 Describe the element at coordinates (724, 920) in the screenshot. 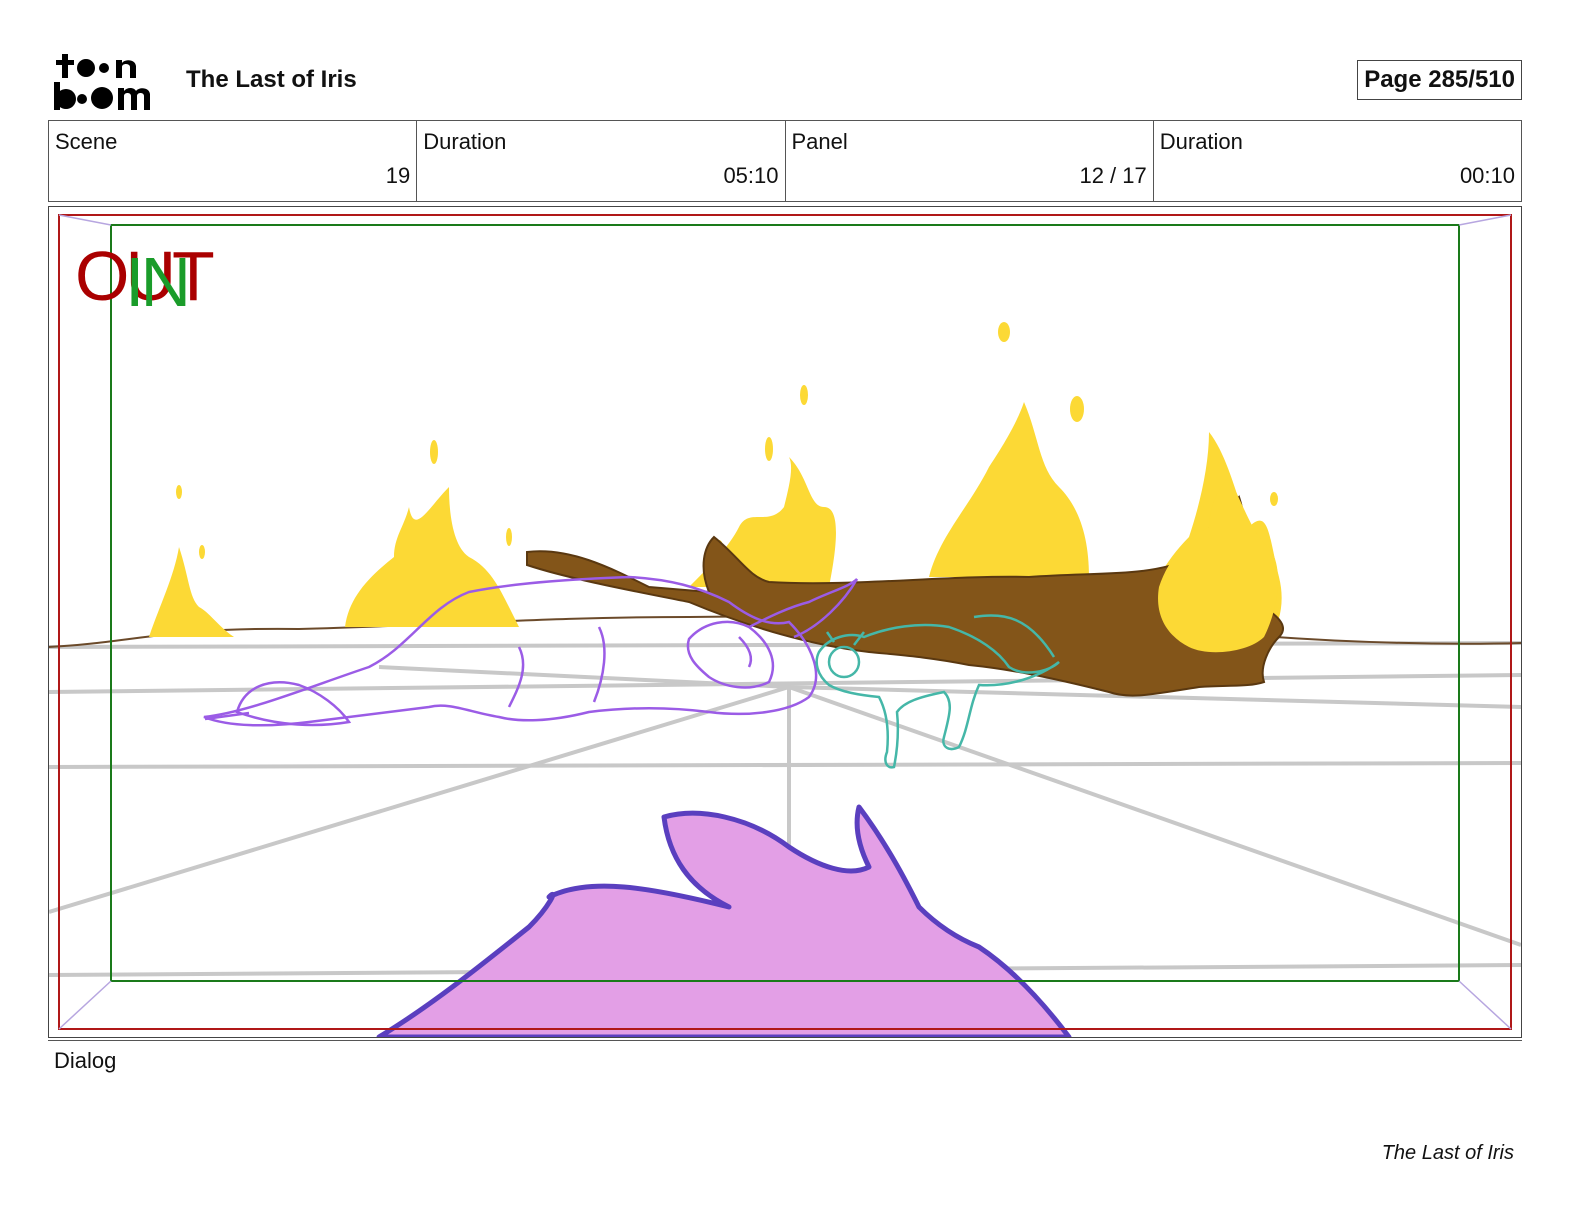

I see `foreground-pink-mane` at that location.